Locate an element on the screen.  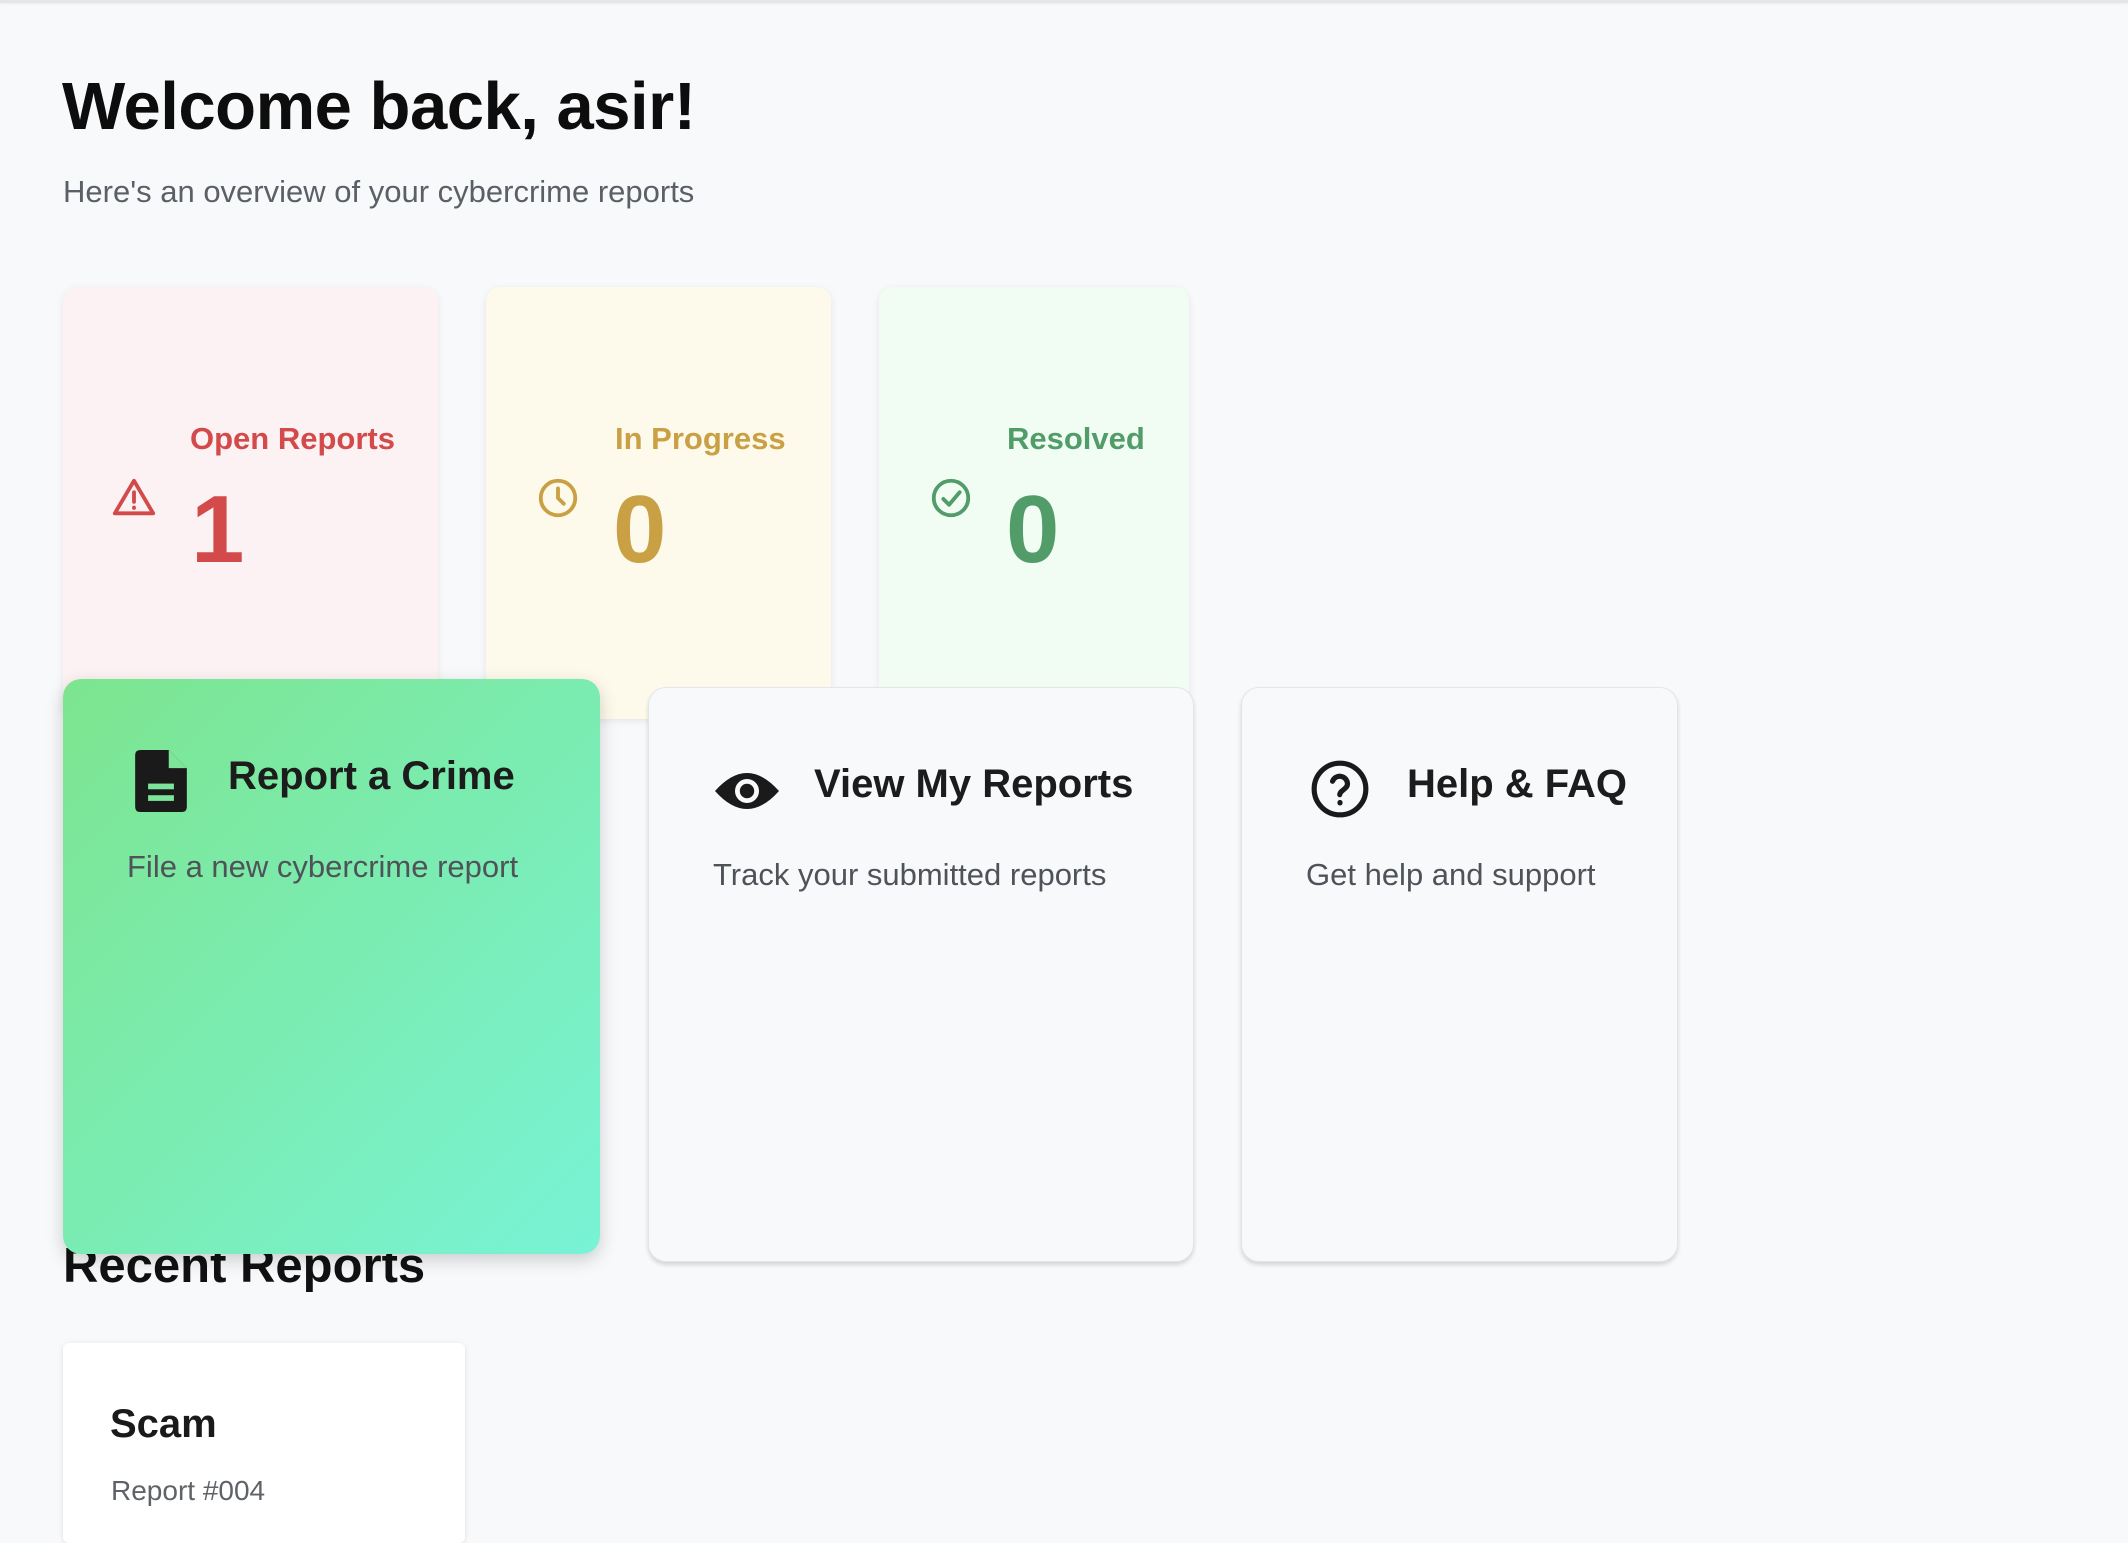
clock-icon is located at coordinates (558, 498).